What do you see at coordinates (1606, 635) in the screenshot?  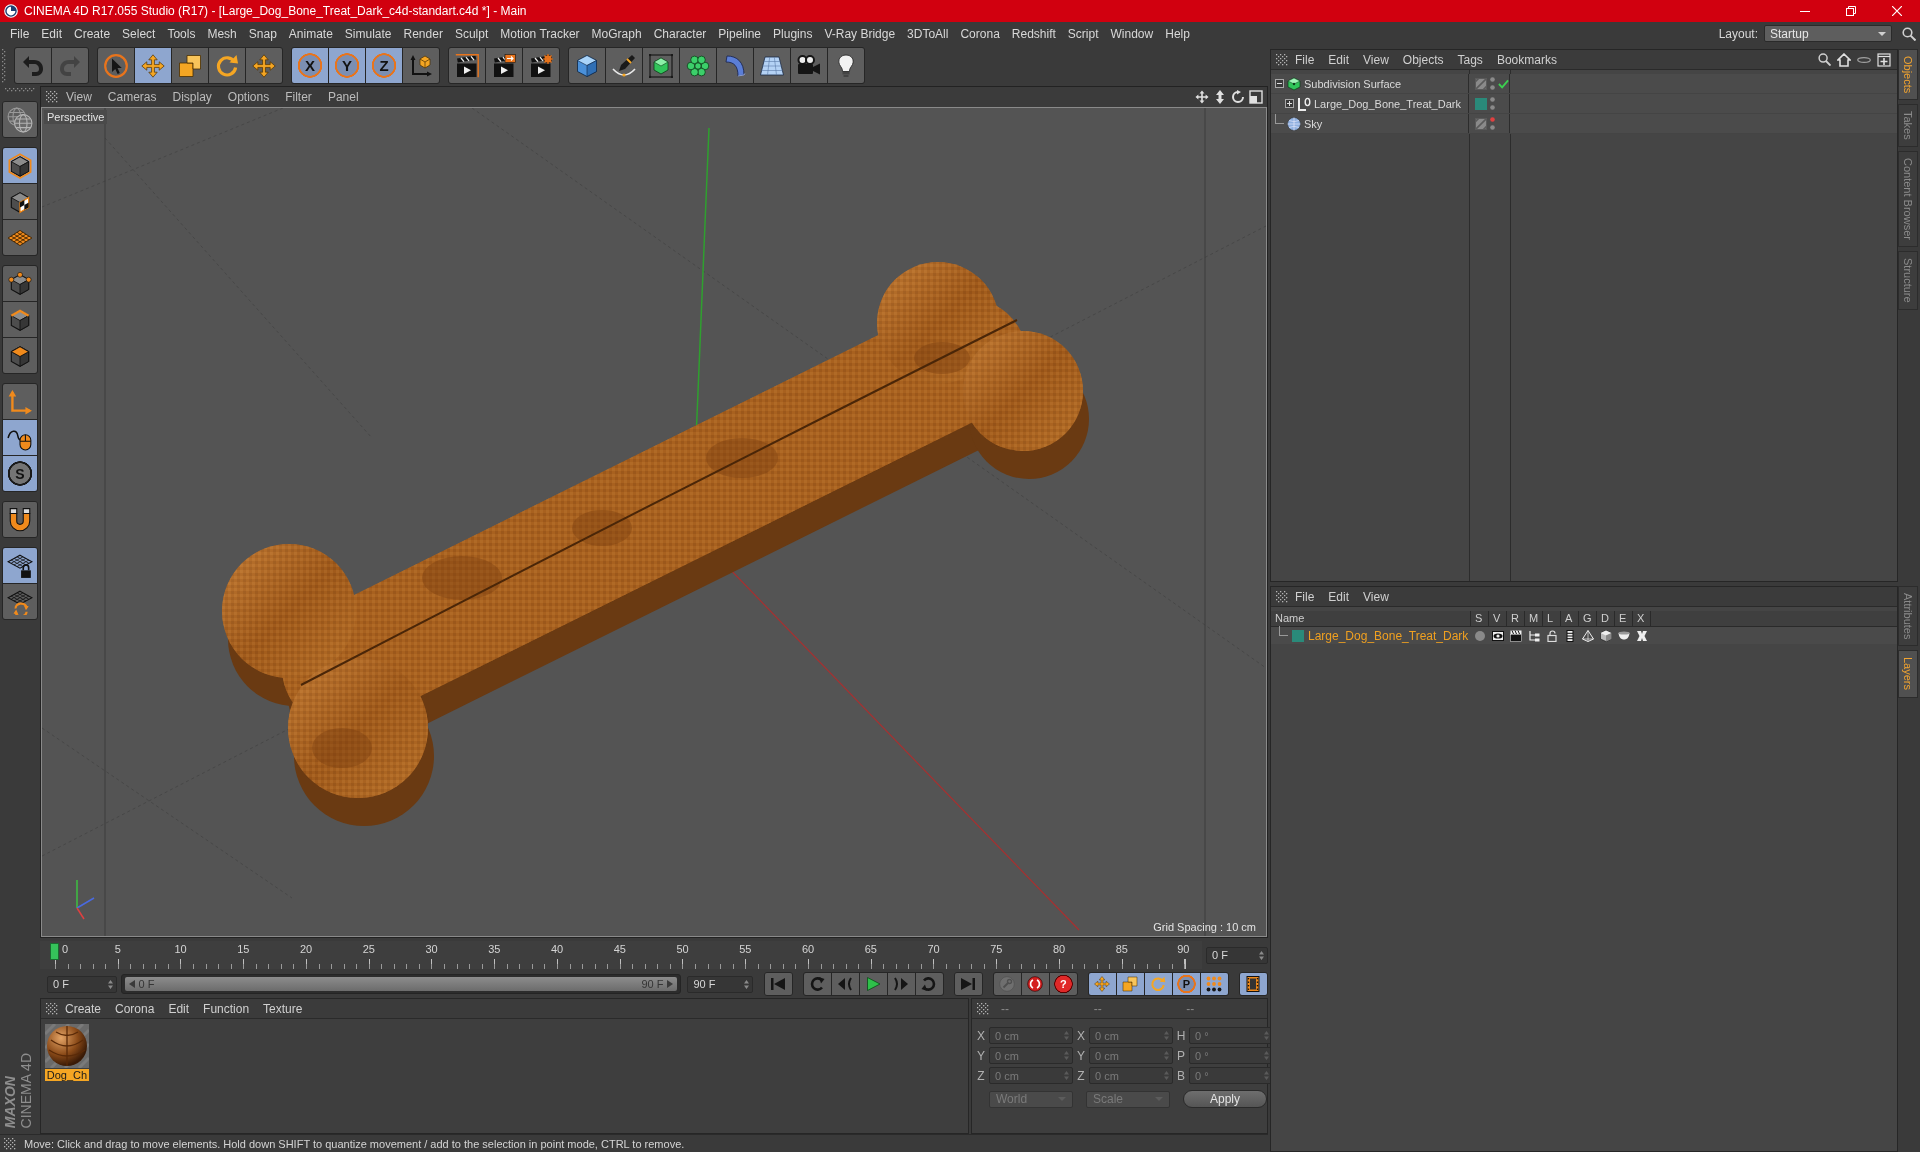 I see `cube-icon` at bounding box center [1606, 635].